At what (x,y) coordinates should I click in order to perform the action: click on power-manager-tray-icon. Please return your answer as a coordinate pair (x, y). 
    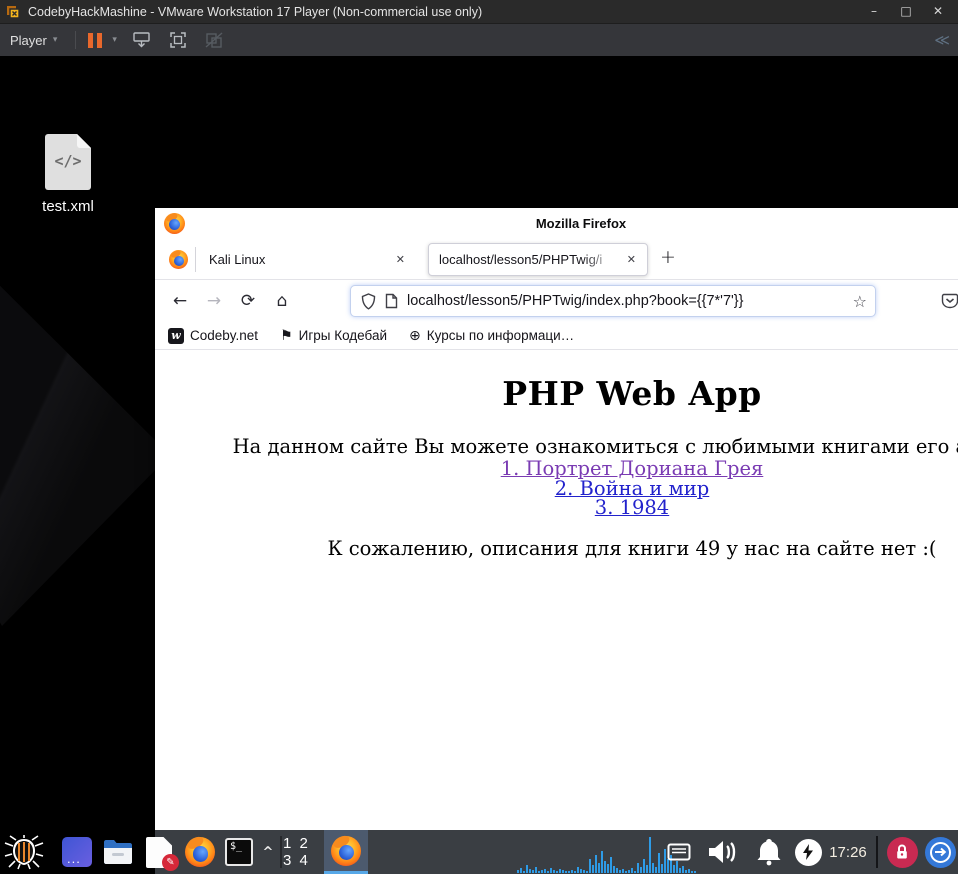
    Looking at the image, I should click on (808, 852).